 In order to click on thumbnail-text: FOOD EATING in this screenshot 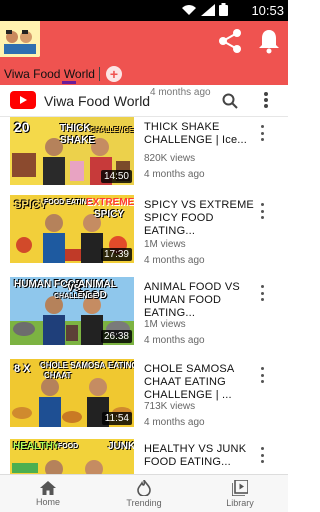, I will do `click(68, 202)`.